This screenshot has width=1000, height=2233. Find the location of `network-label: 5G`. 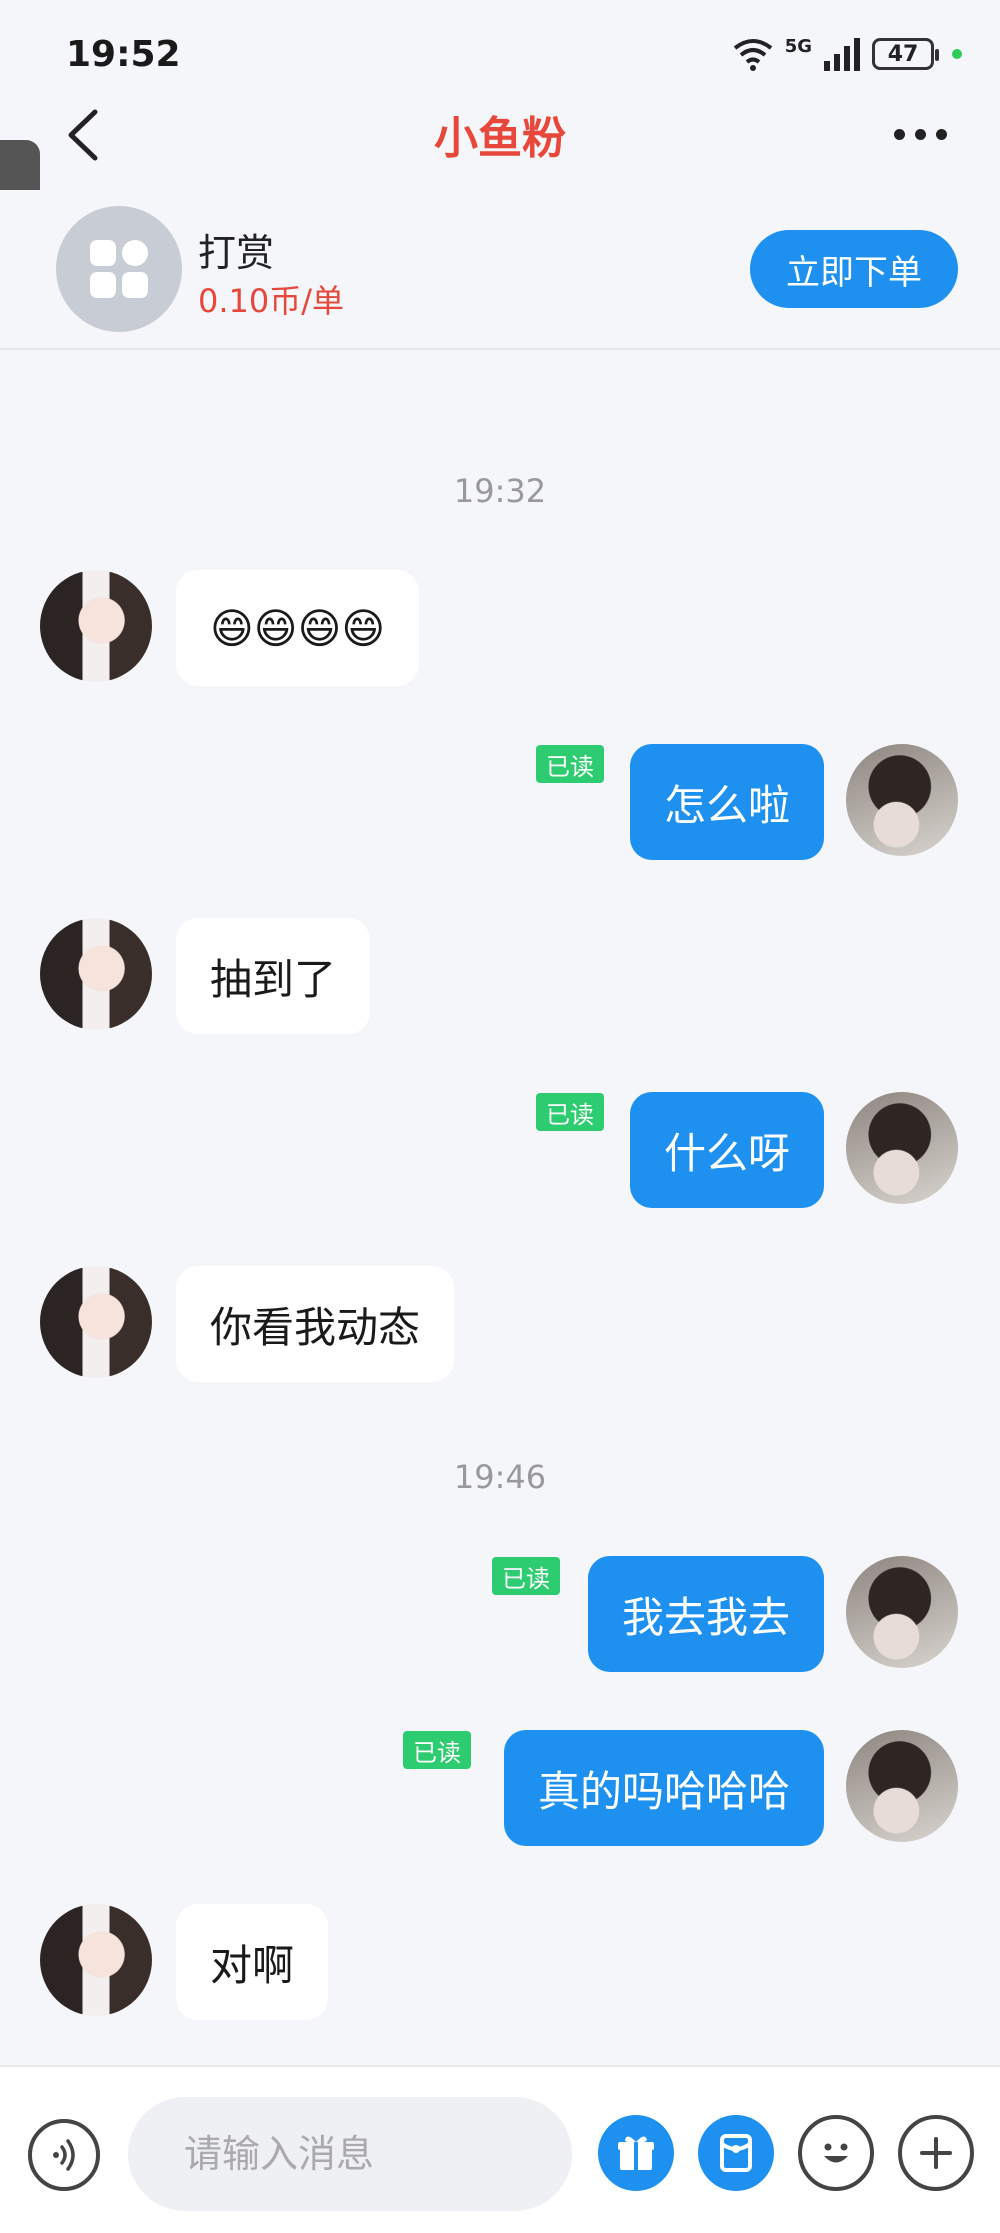

network-label: 5G is located at coordinates (798, 46).